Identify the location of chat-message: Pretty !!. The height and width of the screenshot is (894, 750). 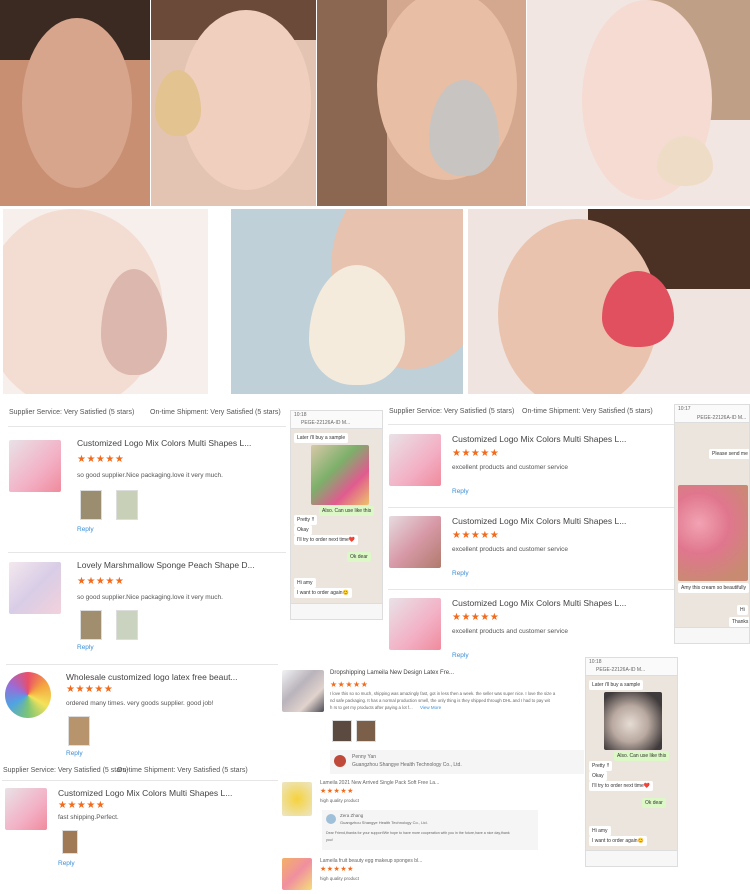
(306, 520).